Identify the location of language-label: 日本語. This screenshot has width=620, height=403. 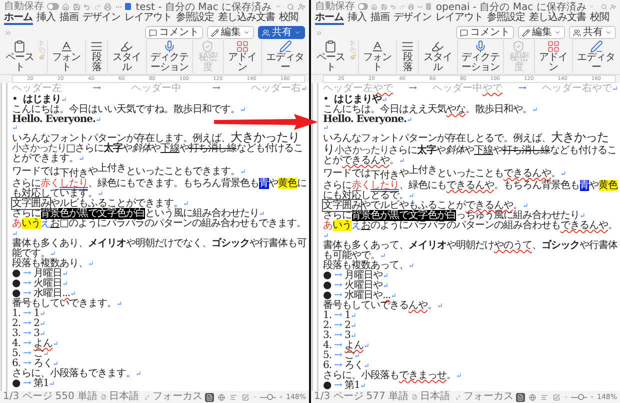
(435, 397).